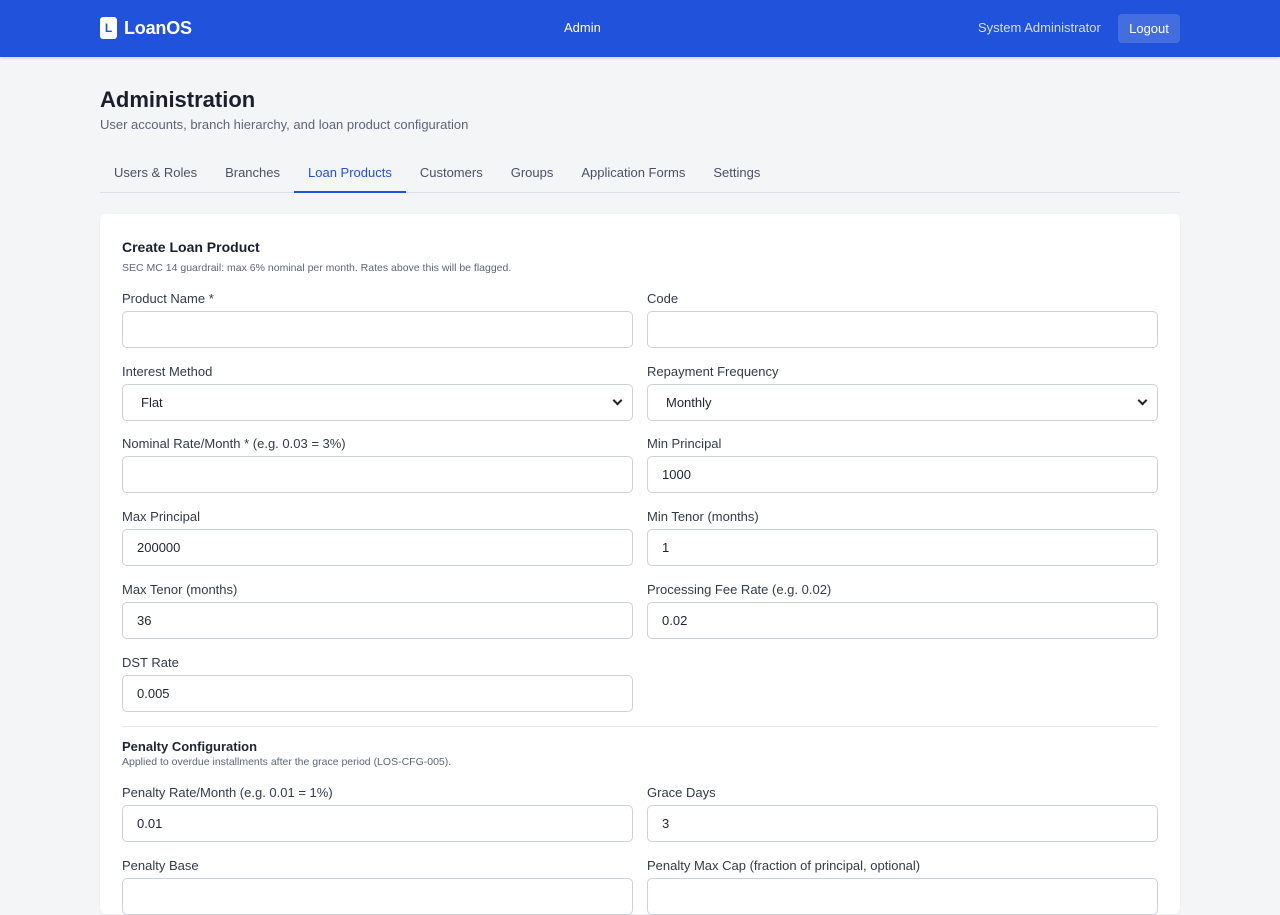 This screenshot has height=915, width=1280. What do you see at coordinates (191, 247) in the screenshot?
I see `form-title: Create Loan Product` at bounding box center [191, 247].